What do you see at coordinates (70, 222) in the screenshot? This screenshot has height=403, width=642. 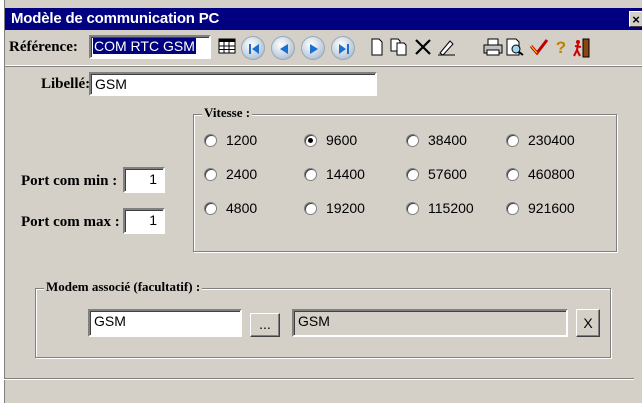 I see `port-max-label: Port com max :` at bounding box center [70, 222].